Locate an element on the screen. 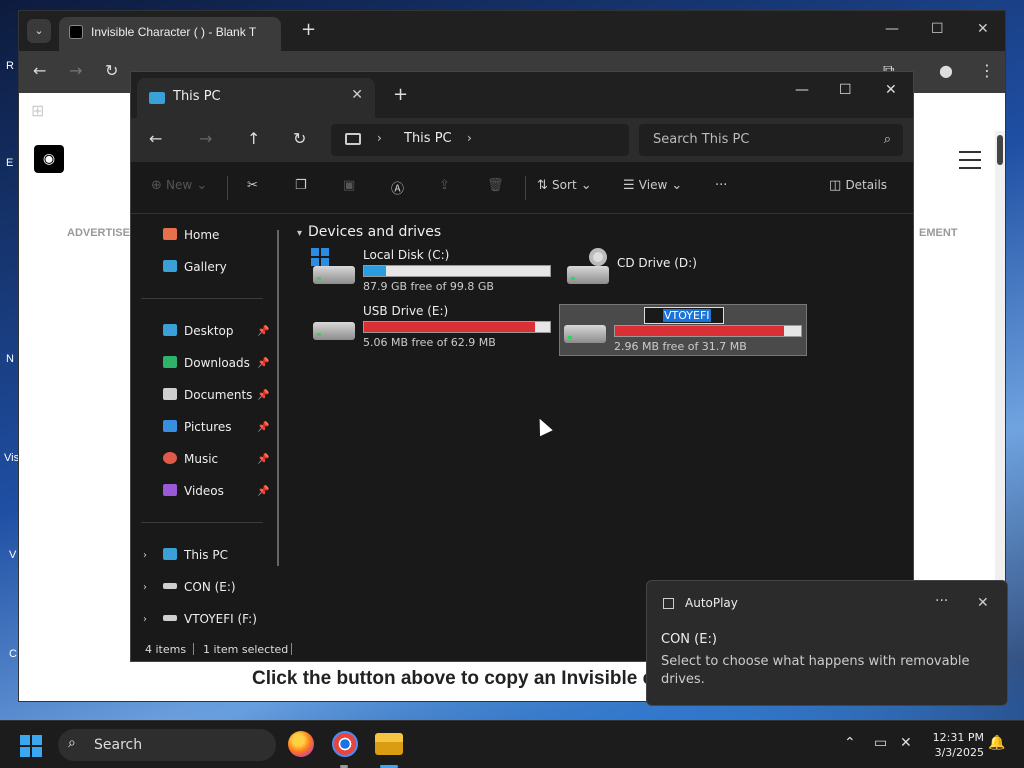 The image size is (1024, 768). rename-input: VTOYEFI is located at coordinates (684, 315).